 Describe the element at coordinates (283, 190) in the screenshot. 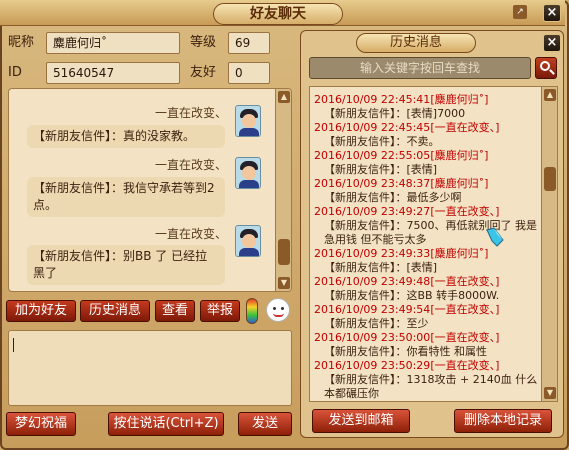

I see `chat-scrollbar: ▲ ▼` at that location.